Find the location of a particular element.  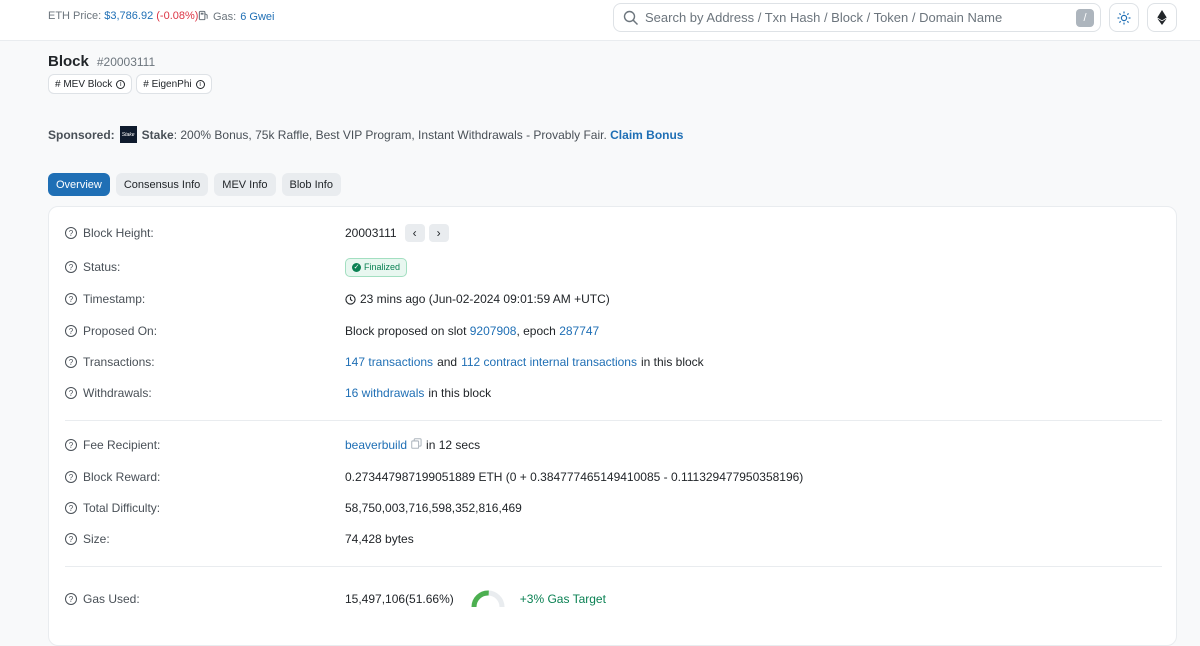

row-status: ? Status: ✓ Finalized is located at coordinates (613, 267).